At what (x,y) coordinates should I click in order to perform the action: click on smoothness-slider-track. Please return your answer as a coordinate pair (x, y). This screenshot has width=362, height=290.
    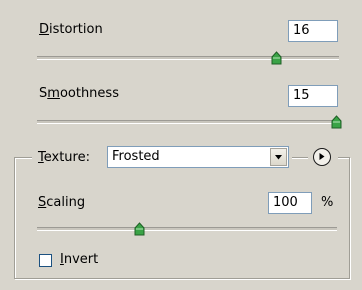
    Looking at the image, I should click on (188, 122).